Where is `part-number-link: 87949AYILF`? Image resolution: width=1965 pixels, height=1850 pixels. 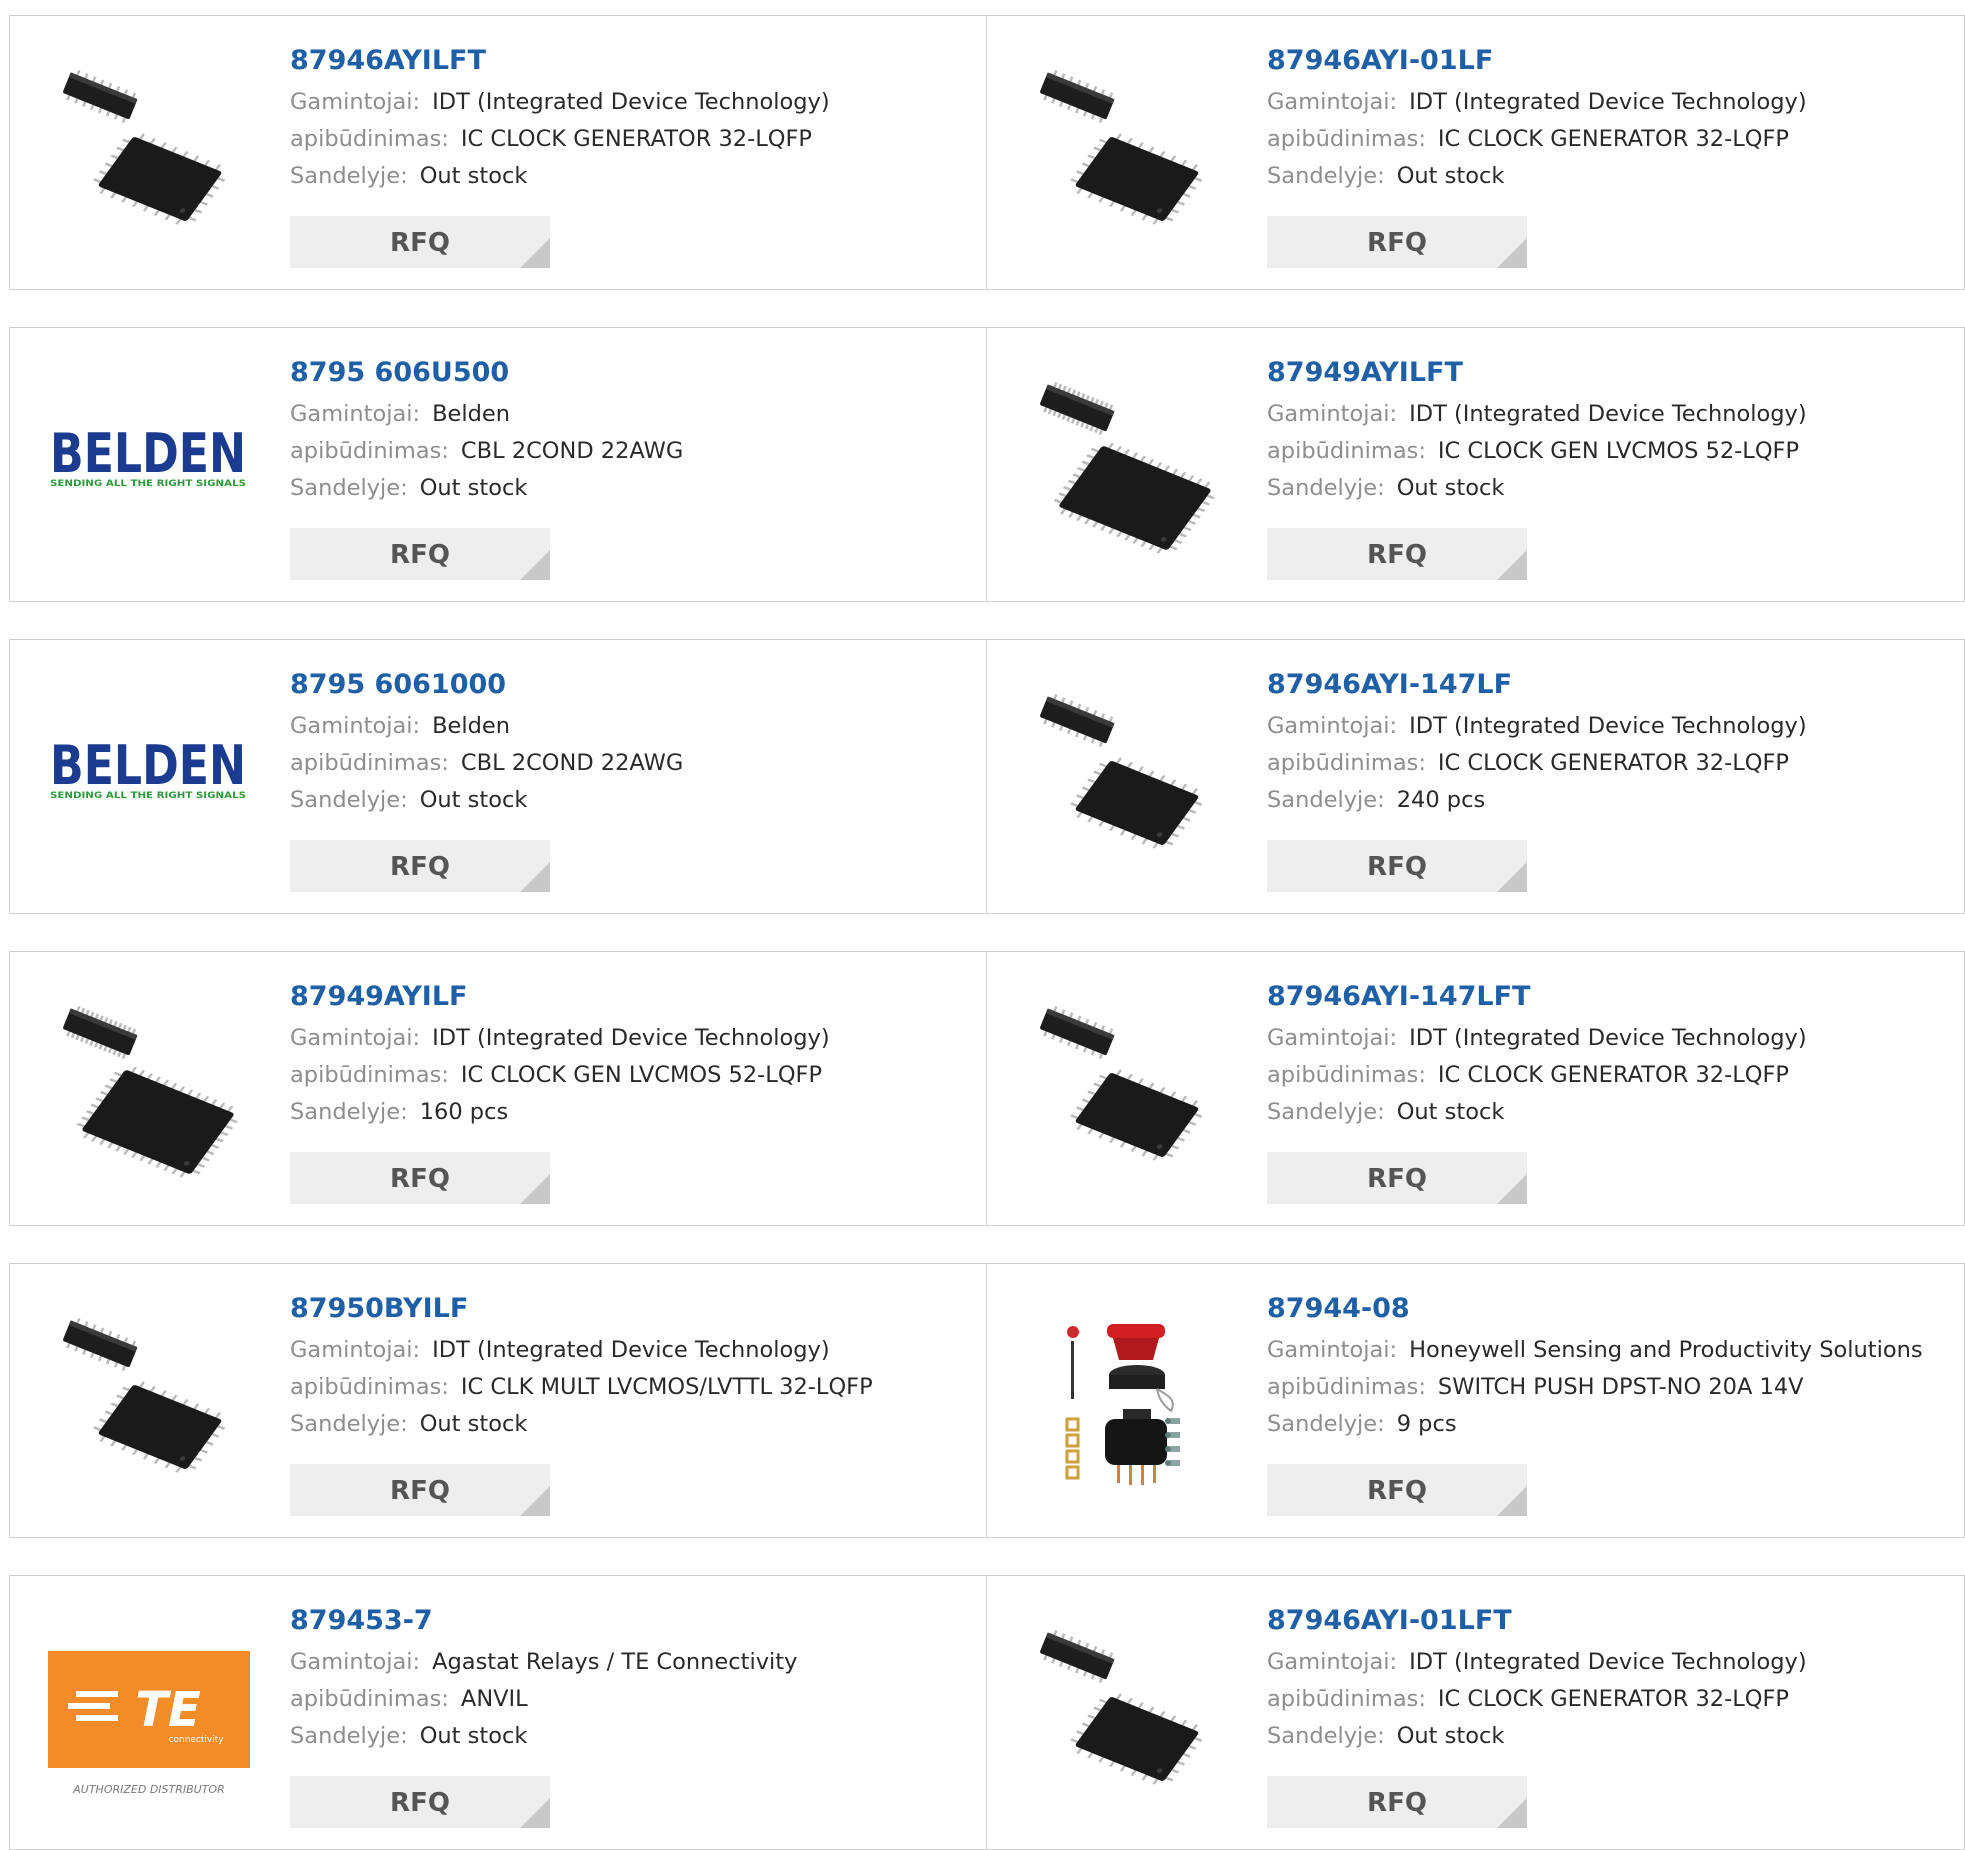 part-number-link: 87949AYILF is located at coordinates (560, 997).